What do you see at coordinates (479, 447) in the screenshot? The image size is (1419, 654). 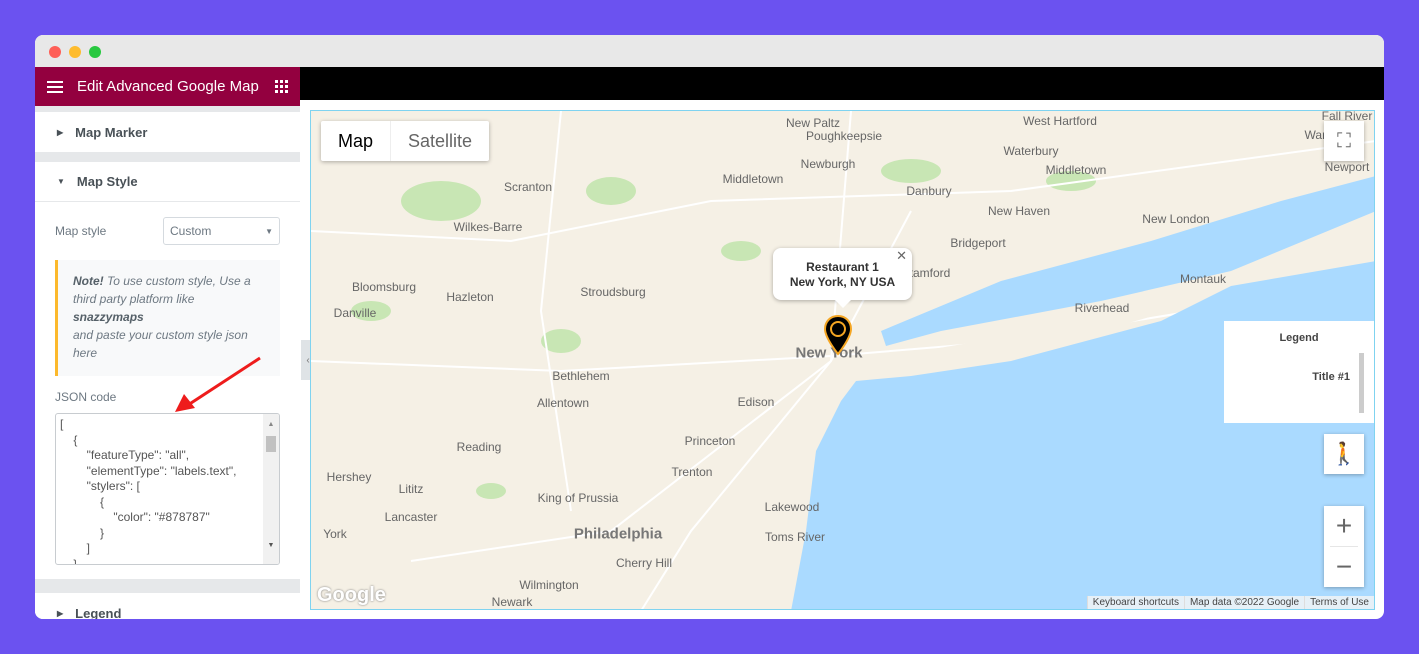 I see `city-label: Reading` at bounding box center [479, 447].